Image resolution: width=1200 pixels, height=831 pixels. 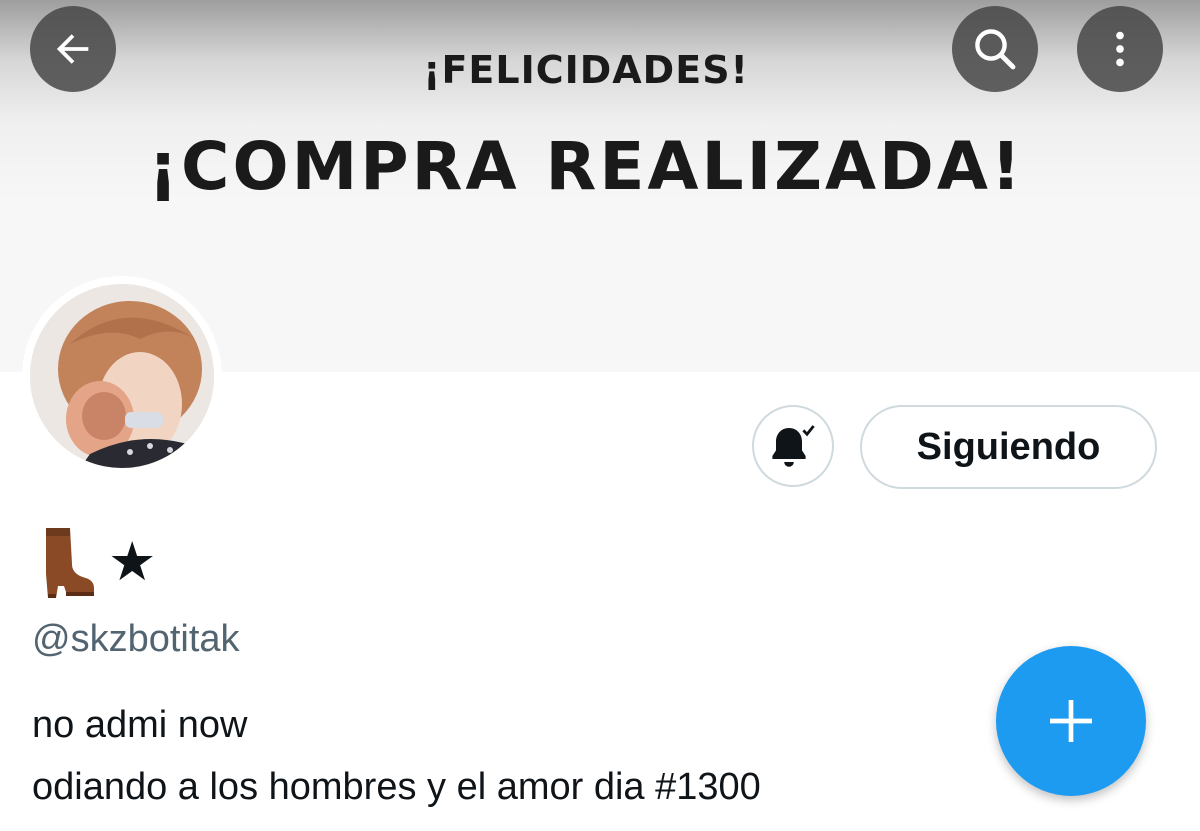 I want to click on display-name: ★, so click(x=94, y=562).